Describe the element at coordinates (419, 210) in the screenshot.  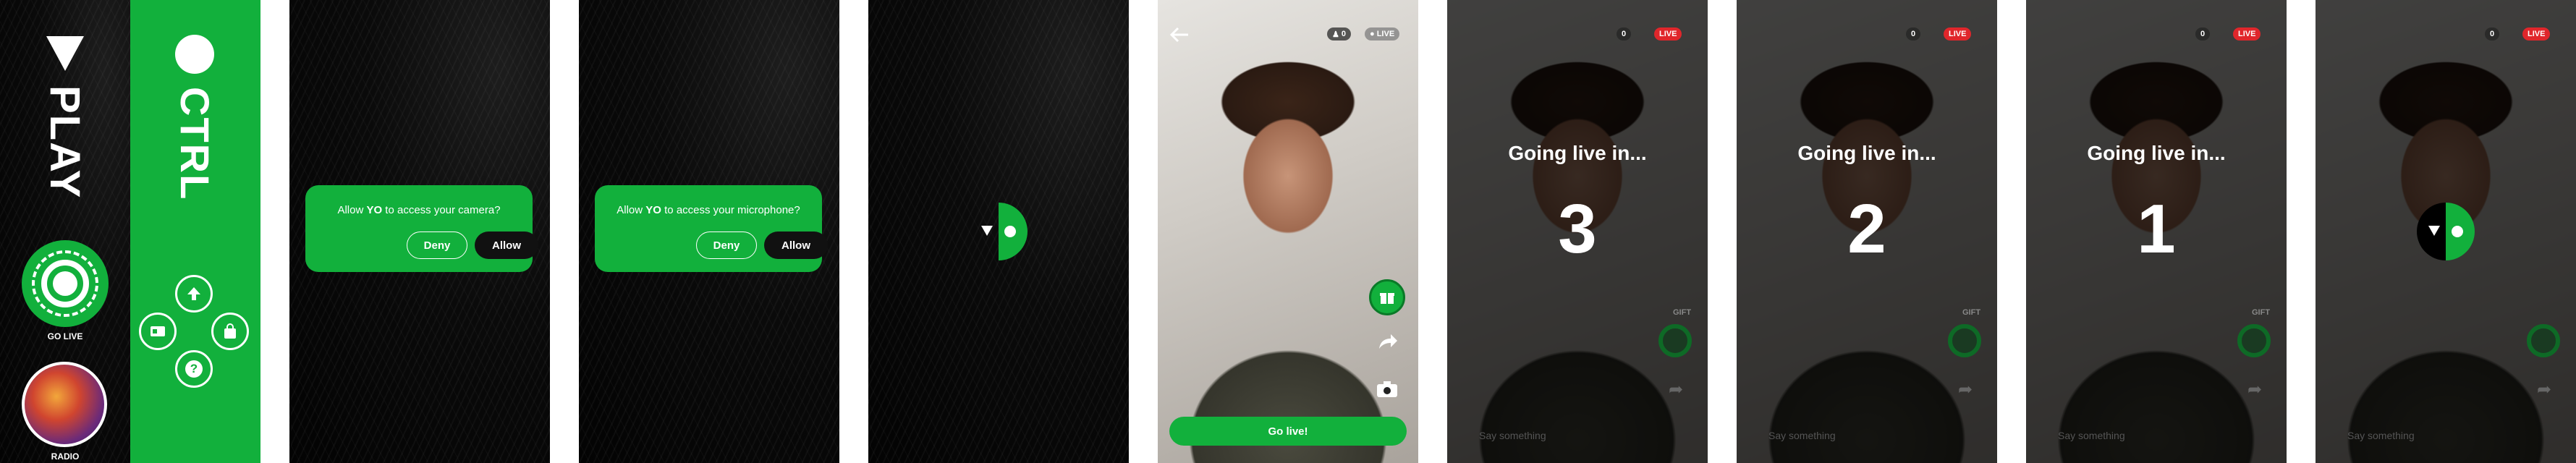
I see `camera-permission-question: Allow YO to access your camera?` at that location.